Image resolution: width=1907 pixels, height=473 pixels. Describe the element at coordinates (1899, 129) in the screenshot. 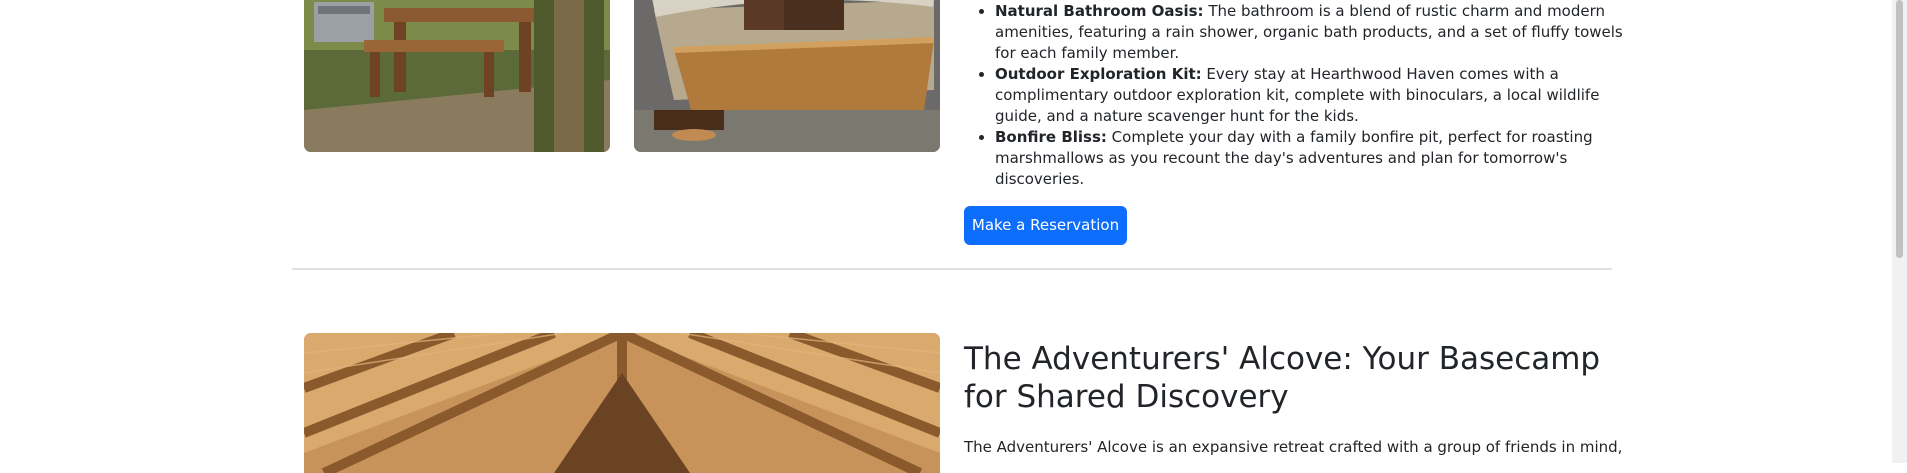

I see `scrollbar-thumb` at that location.